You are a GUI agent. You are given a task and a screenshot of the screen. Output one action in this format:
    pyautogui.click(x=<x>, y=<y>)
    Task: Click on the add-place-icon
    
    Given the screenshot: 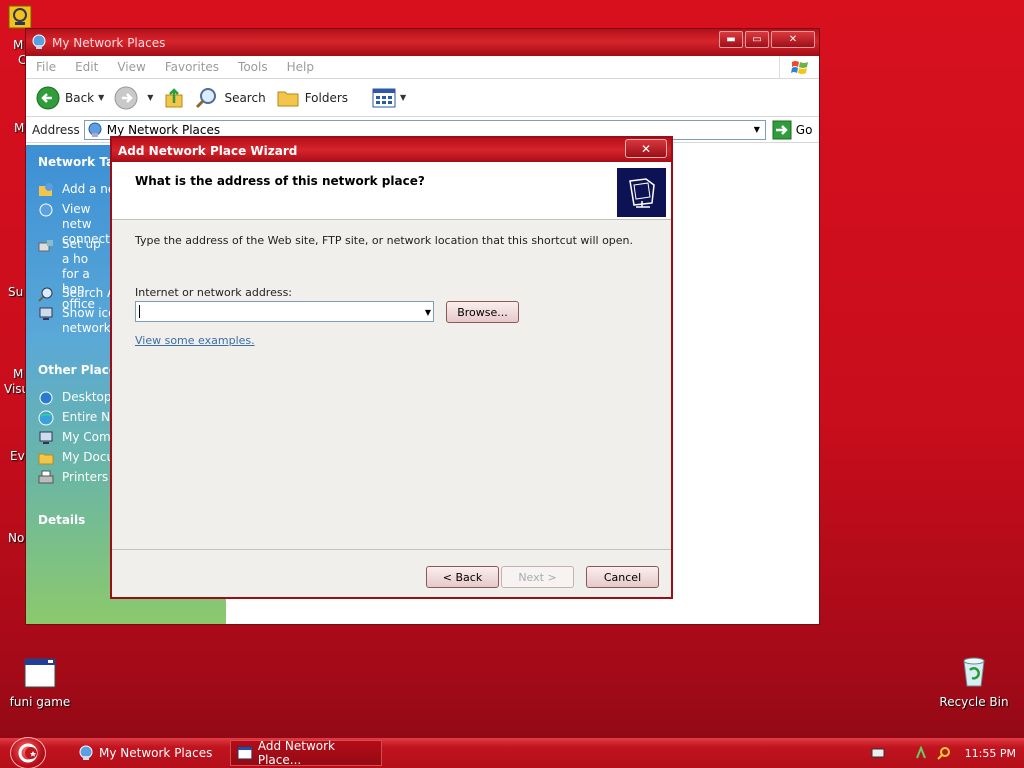 What is the action you would take?
    pyautogui.click(x=46, y=189)
    